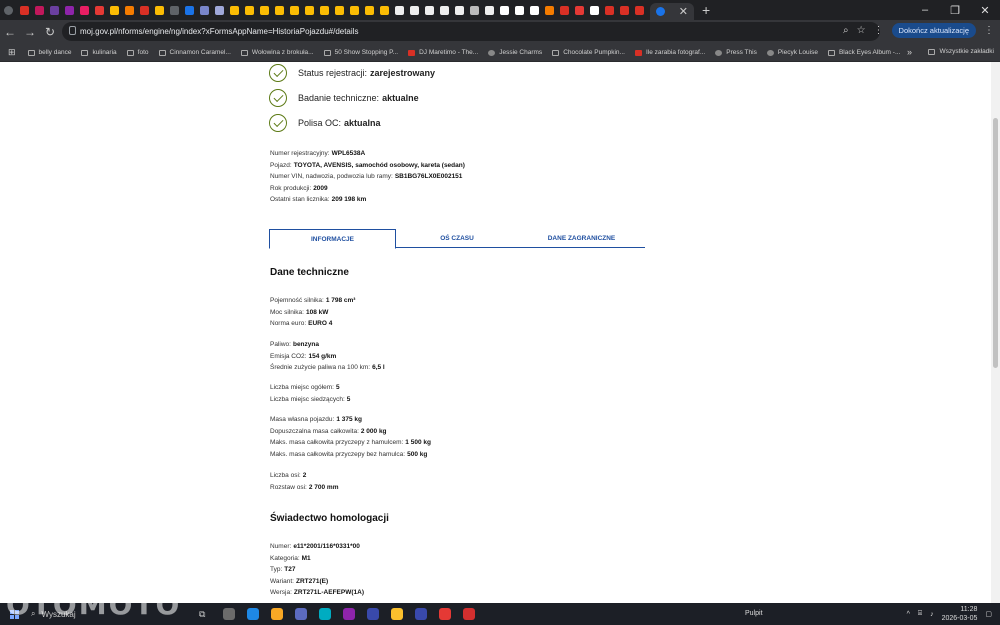 The width and height of the screenshot is (1000, 625). What do you see at coordinates (792, 52) in the screenshot?
I see `bookmark-item: Piecyk Louise` at bounding box center [792, 52].